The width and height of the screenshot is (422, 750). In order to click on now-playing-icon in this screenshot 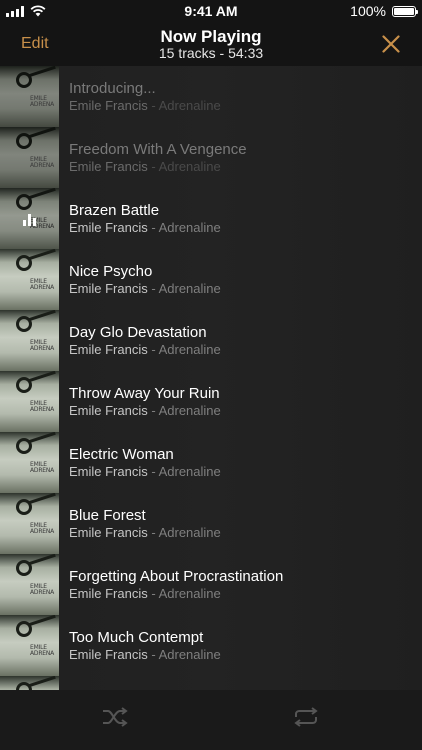, I will do `click(29, 218)`.